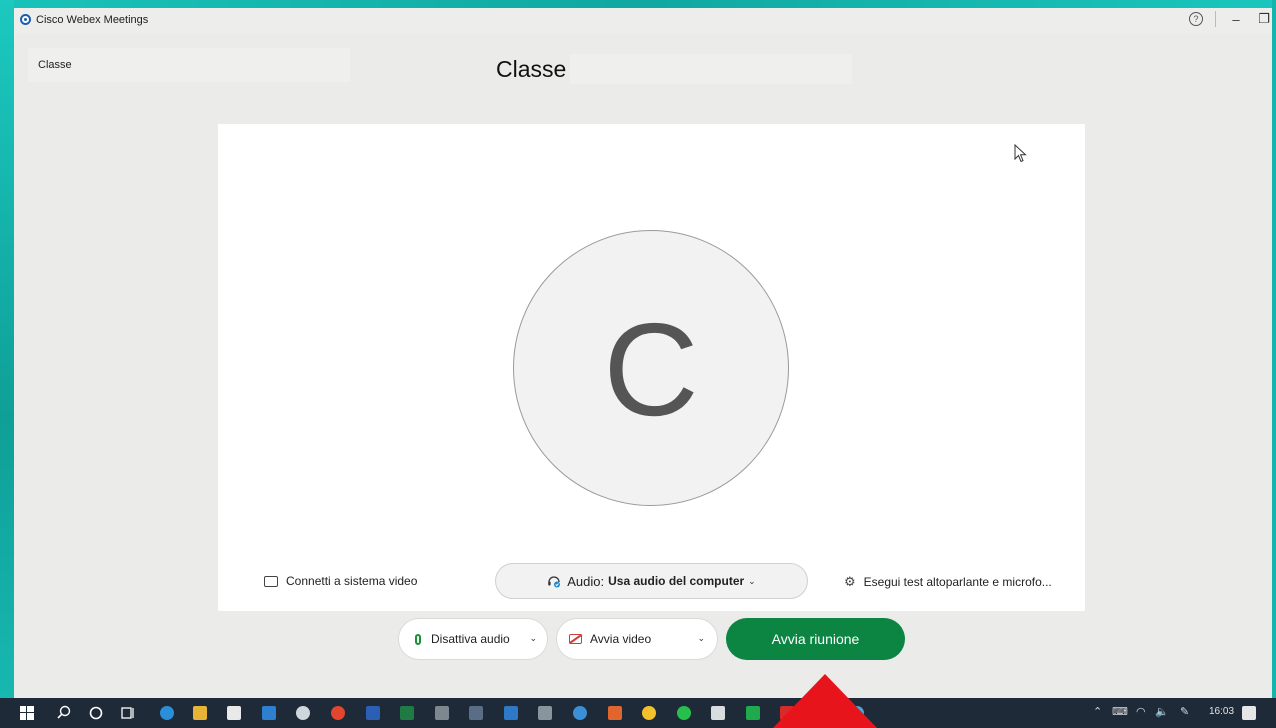 Image resolution: width=1276 pixels, height=728 pixels. I want to click on meeting-name-field: Classe, so click(189, 65).